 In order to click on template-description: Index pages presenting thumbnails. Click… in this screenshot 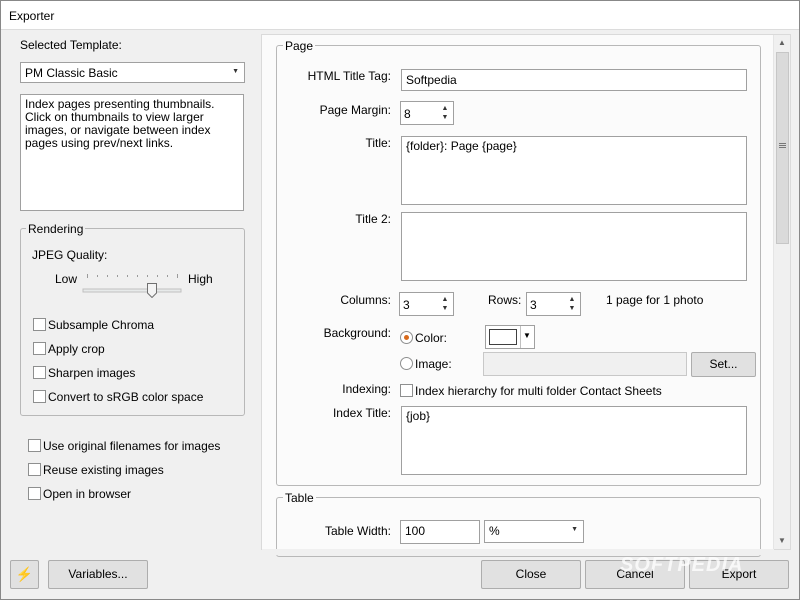, I will do `click(132, 152)`.